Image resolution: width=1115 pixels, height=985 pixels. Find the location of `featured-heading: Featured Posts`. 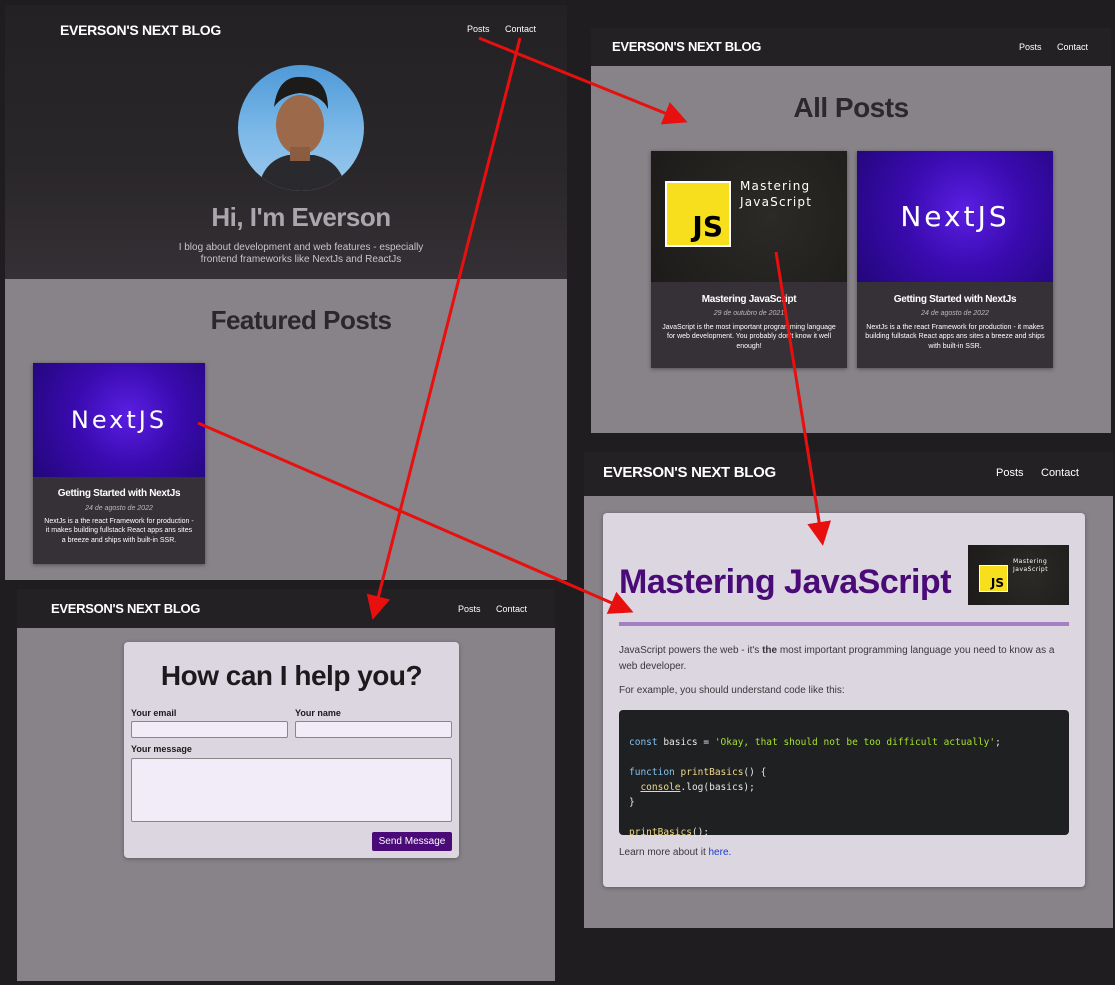

featured-heading: Featured Posts is located at coordinates (301, 320).